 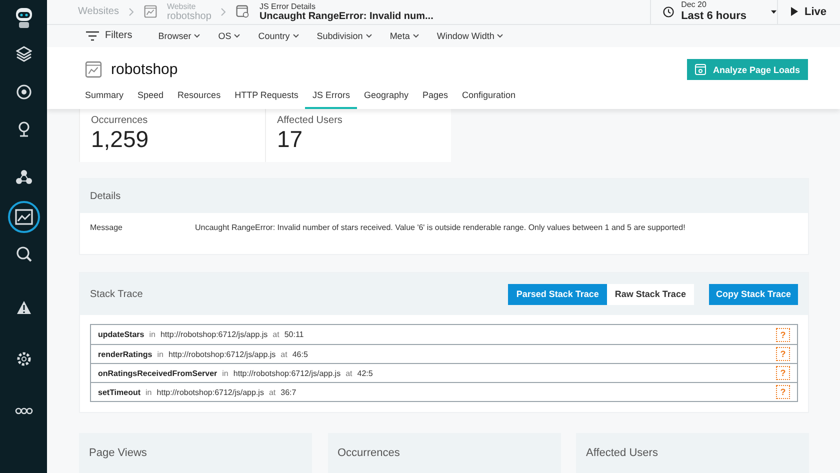 What do you see at coordinates (774, 12) in the screenshot?
I see `caret-icon` at bounding box center [774, 12].